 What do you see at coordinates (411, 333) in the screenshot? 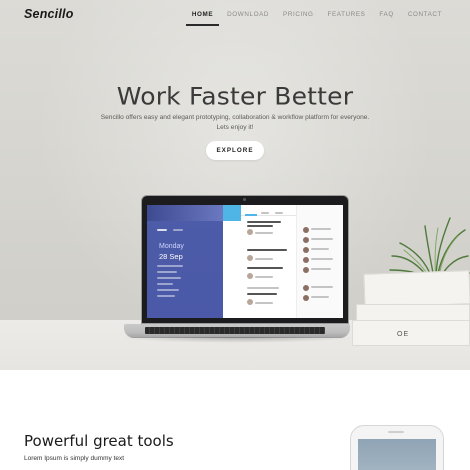
I see `book-stack-bottom` at bounding box center [411, 333].